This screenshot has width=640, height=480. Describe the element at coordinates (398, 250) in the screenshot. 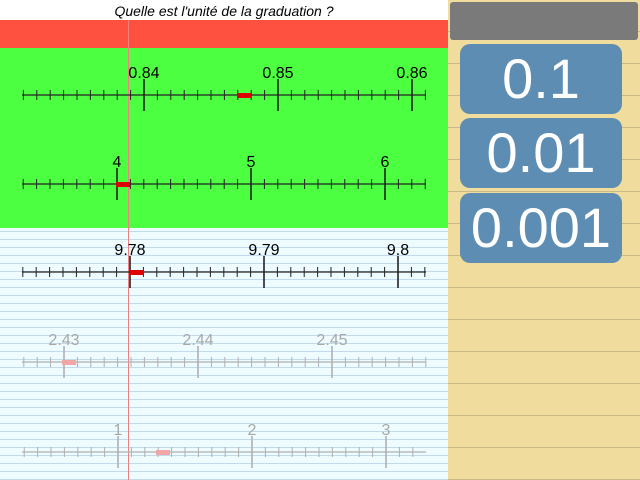

I see `tick-label: 9.8` at that location.